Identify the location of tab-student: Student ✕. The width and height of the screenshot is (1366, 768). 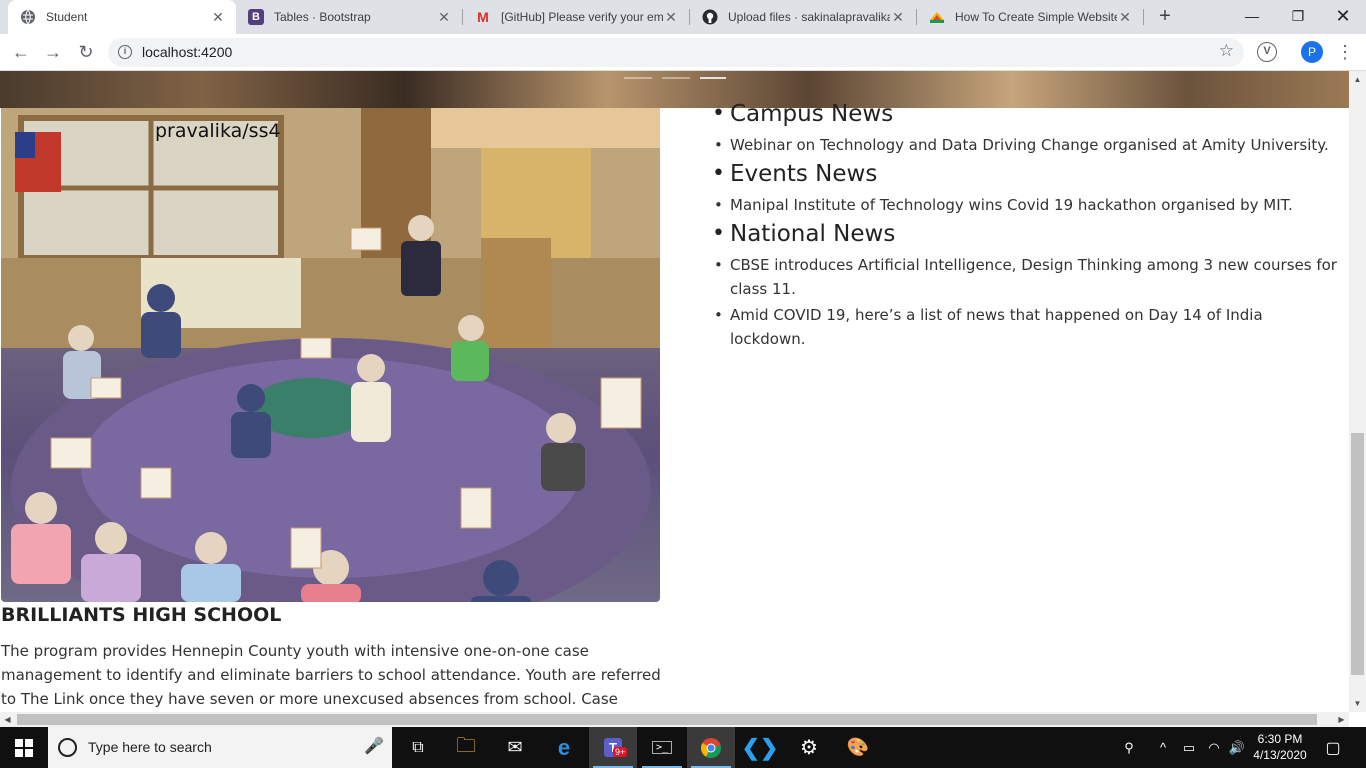
(122, 17).